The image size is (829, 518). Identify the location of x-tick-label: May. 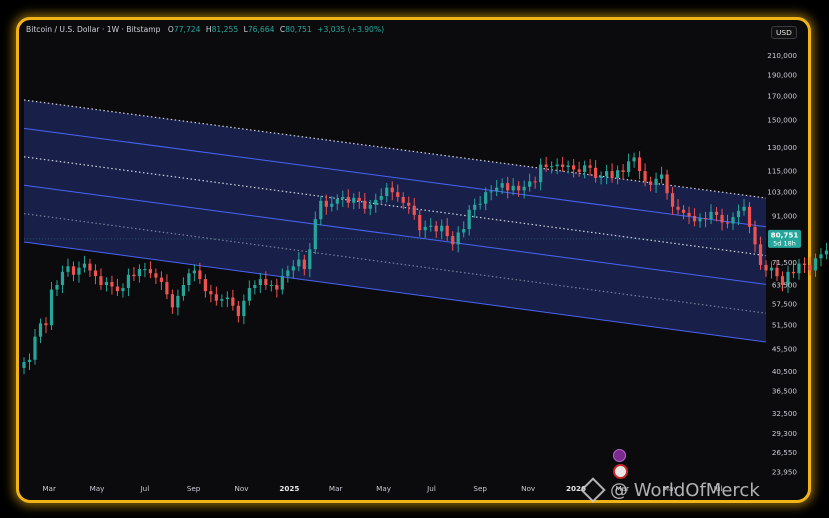
(98, 488).